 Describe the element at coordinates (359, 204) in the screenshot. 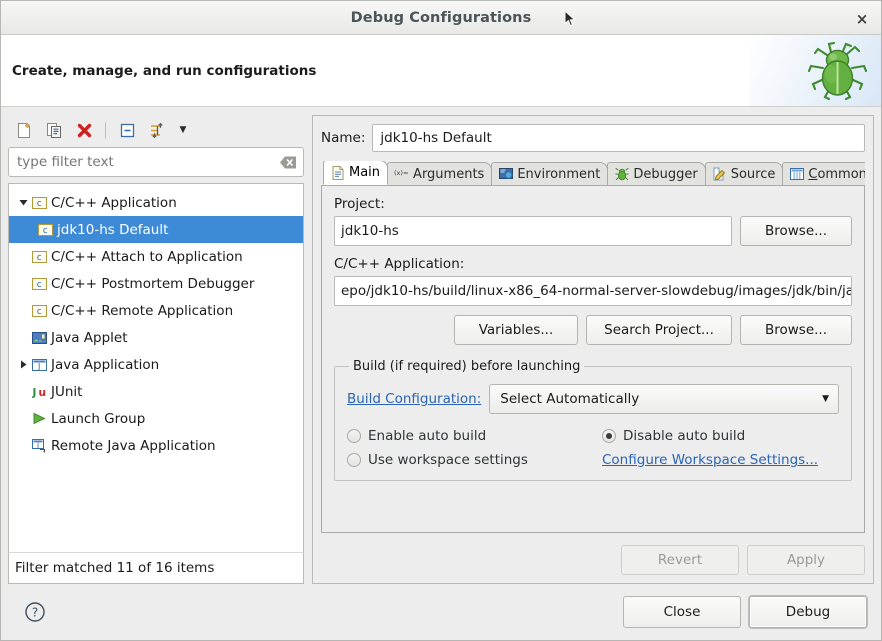

I see `project-label: Project:` at that location.